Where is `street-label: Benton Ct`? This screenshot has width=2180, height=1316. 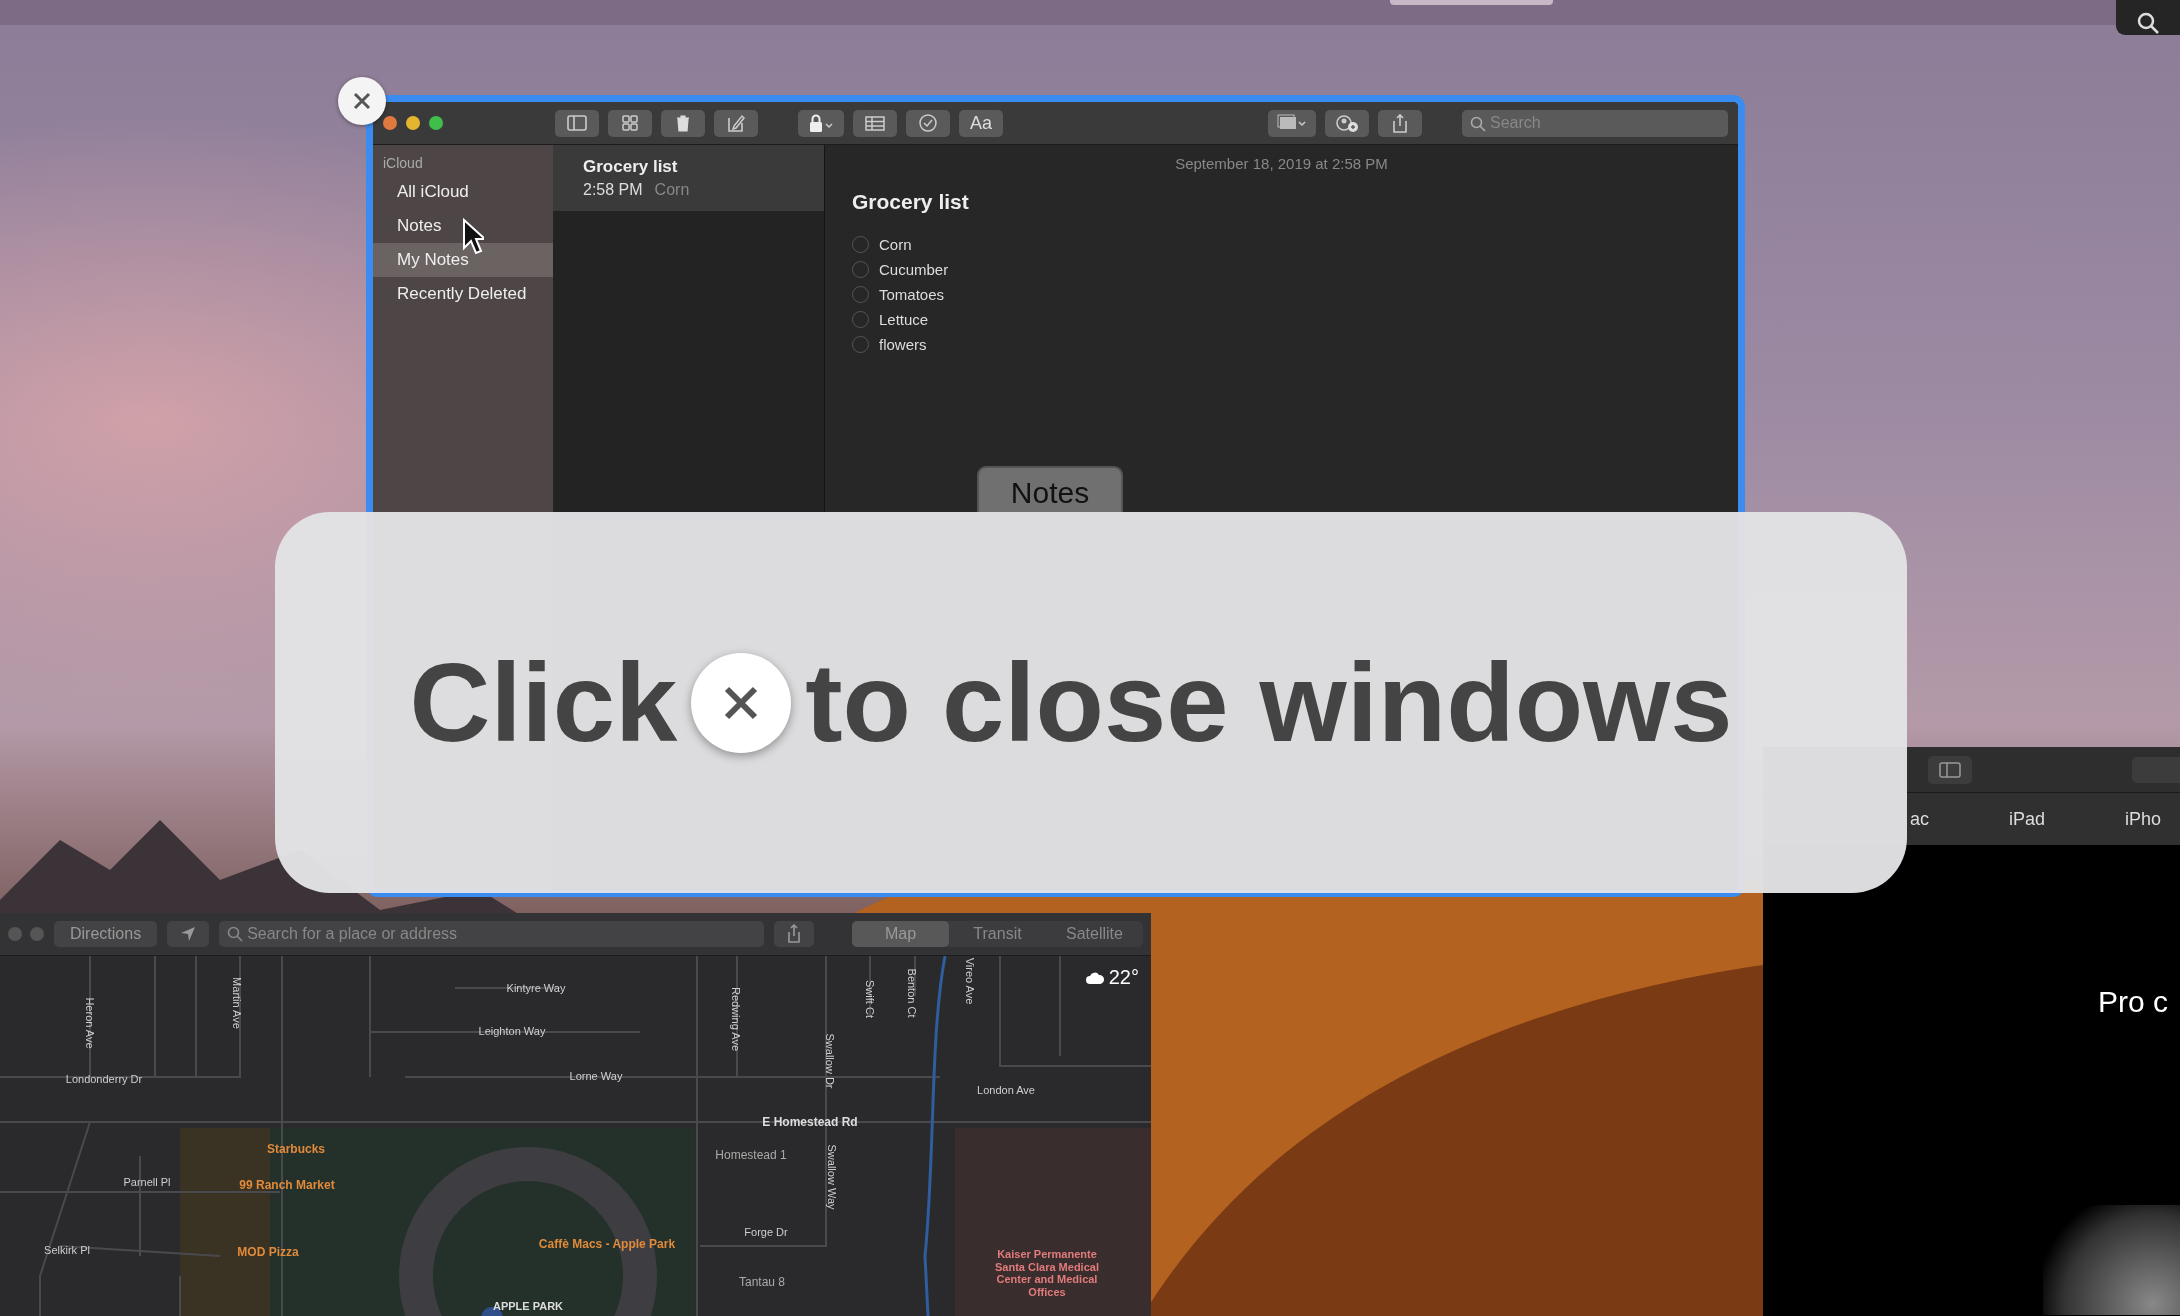
street-label: Benton Ct is located at coordinates (912, 993).